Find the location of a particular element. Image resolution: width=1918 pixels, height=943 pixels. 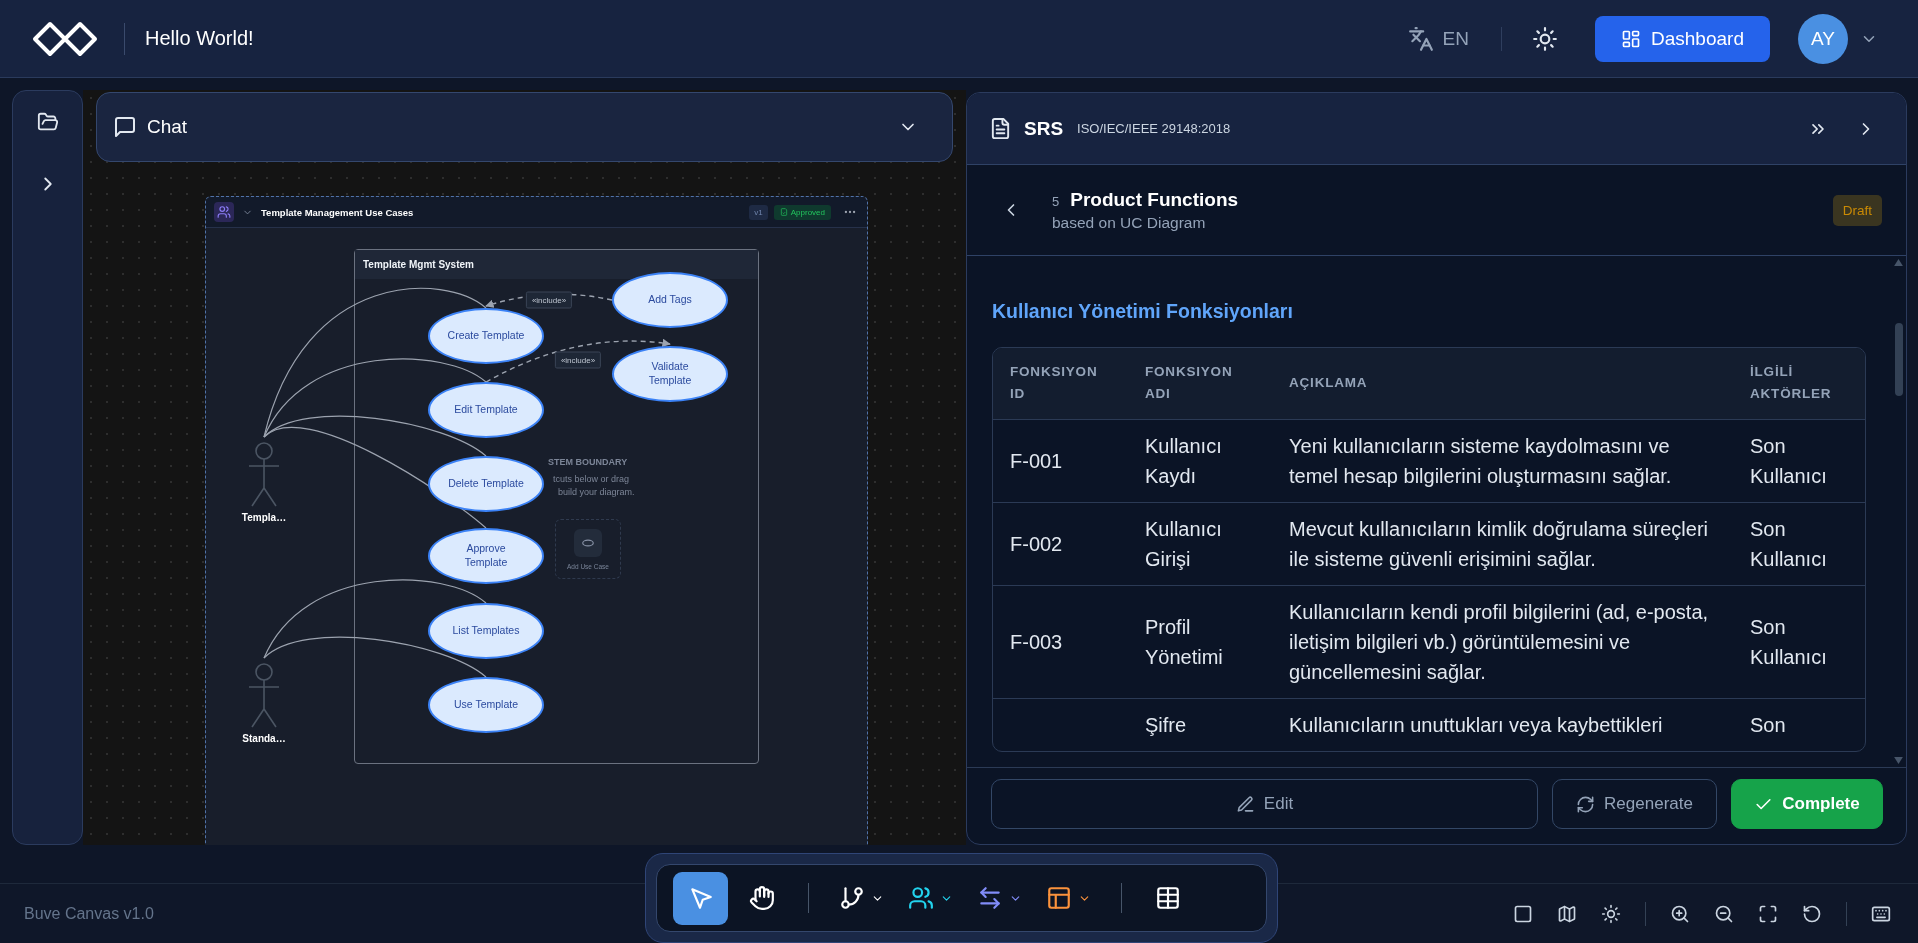

use-case-node: Create Template is located at coordinates (486, 336).